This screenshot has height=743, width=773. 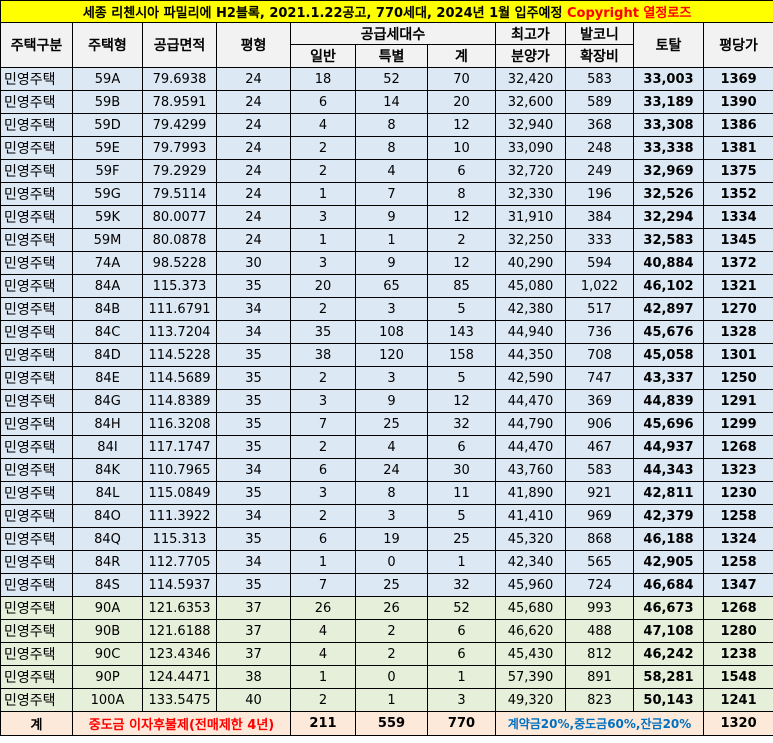 I want to click on cell-model: 84G, so click(x=107, y=401).